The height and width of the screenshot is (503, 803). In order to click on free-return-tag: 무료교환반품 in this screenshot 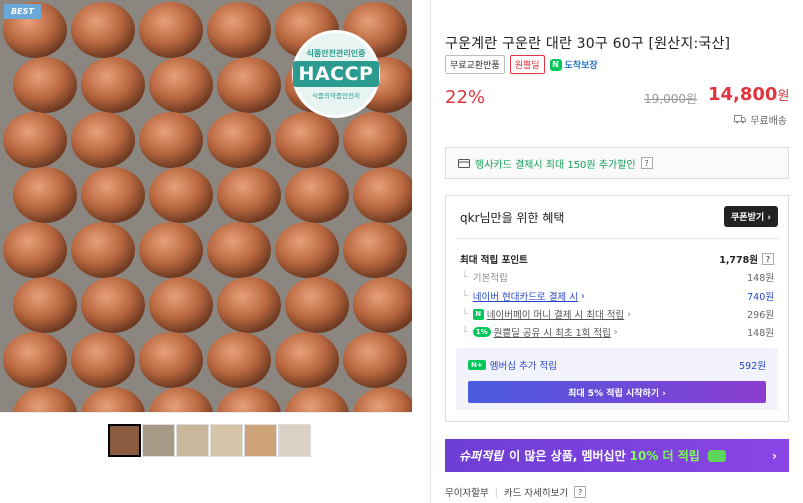, I will do `click(475, 64)`.